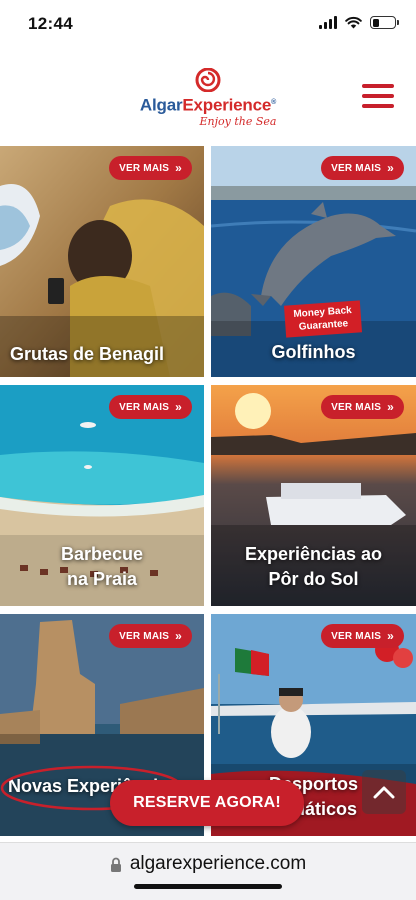 The width and height of the screenshot is (416, 900). I want to click on browser-url-bar: algarexperience.com, so click(208, 871).